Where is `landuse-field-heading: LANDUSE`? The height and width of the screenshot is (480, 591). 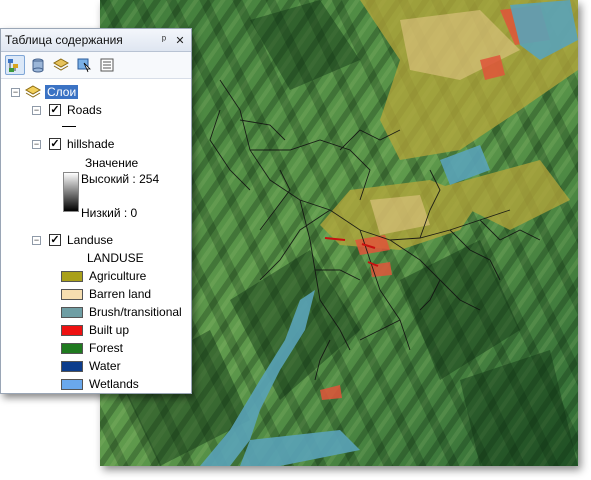 landuse-field-heading: LANDUSE is located at coordinates (115, 258).